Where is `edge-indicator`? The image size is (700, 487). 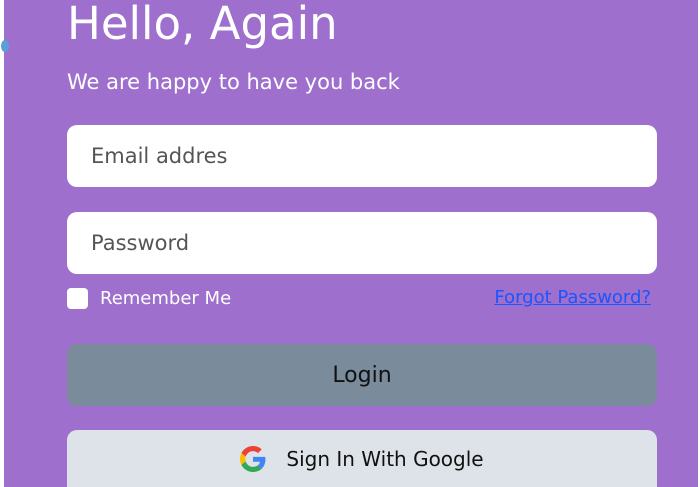
edge-indicator is located at coordinates (5, 46).